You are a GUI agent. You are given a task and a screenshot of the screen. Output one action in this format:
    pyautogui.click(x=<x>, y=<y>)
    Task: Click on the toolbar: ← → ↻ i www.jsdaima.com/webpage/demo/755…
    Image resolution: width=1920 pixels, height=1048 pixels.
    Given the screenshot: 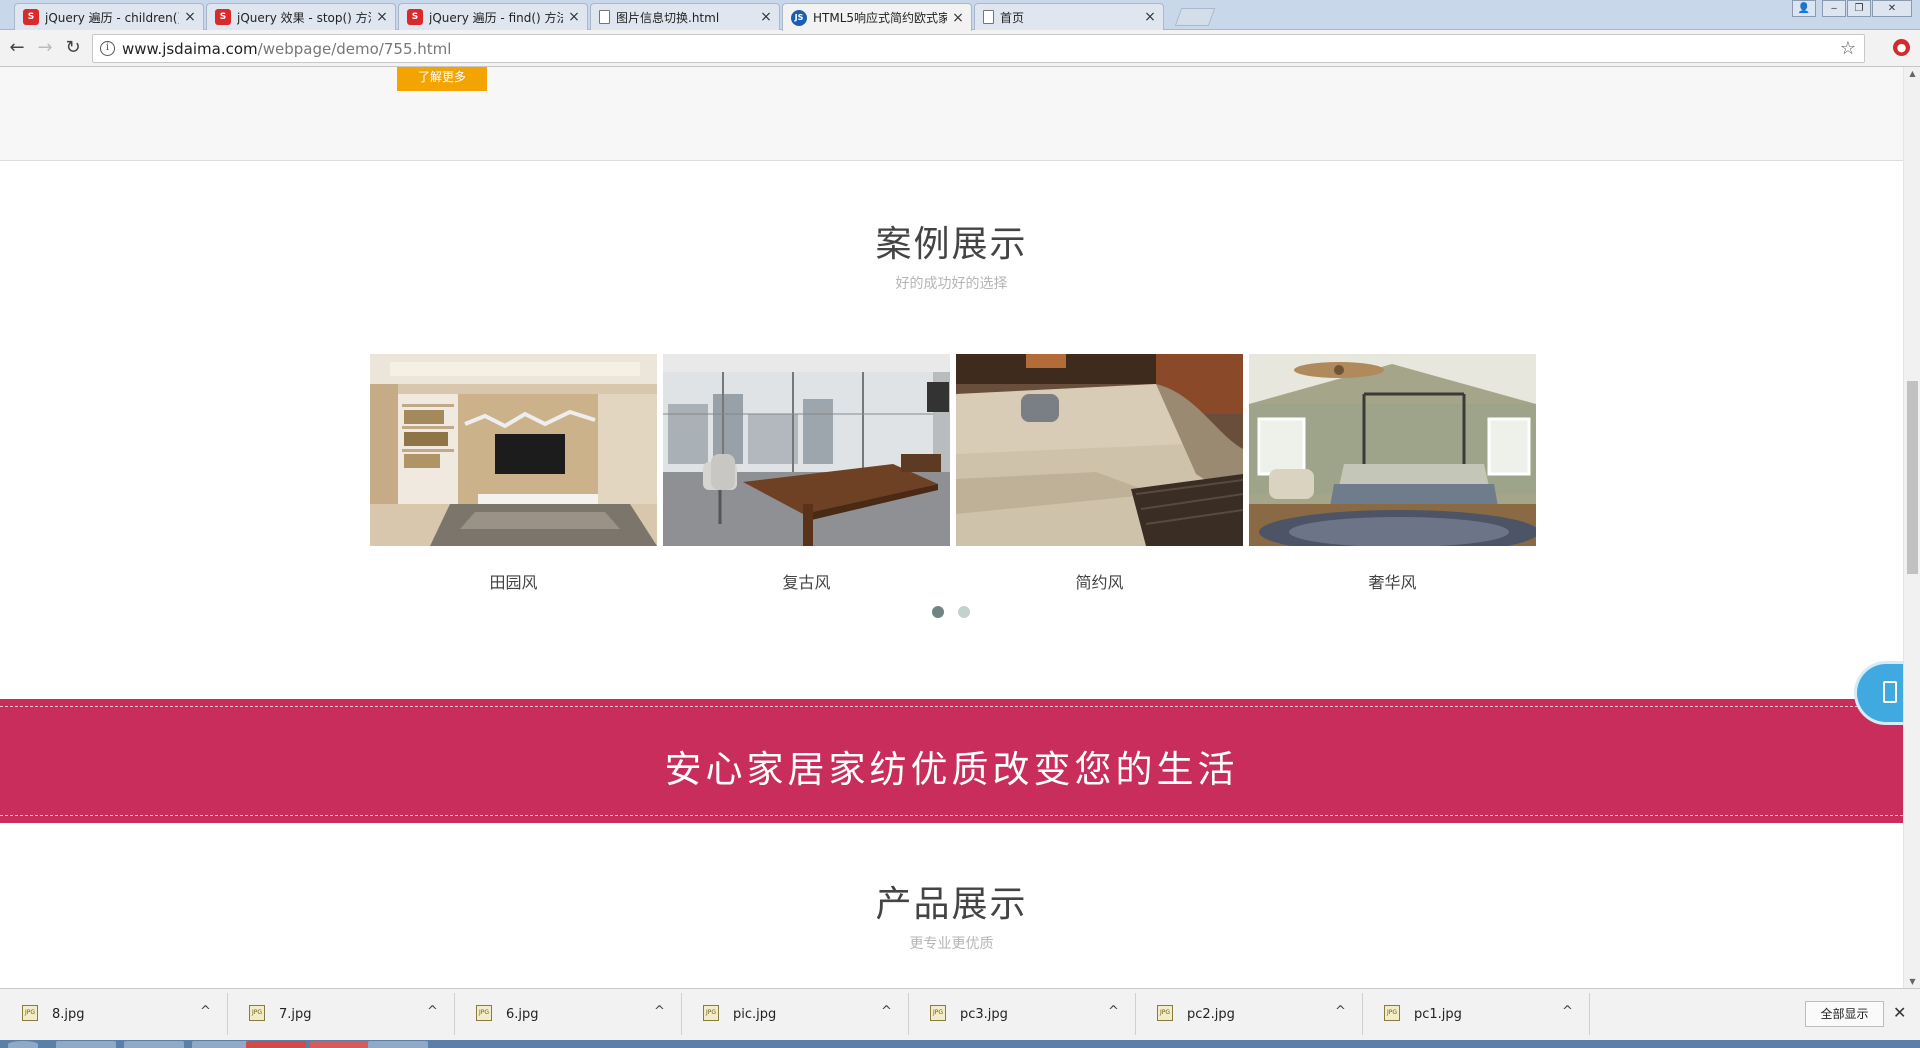 What is the action you would take?
    pyautogui.click(x=960, y=48)
    